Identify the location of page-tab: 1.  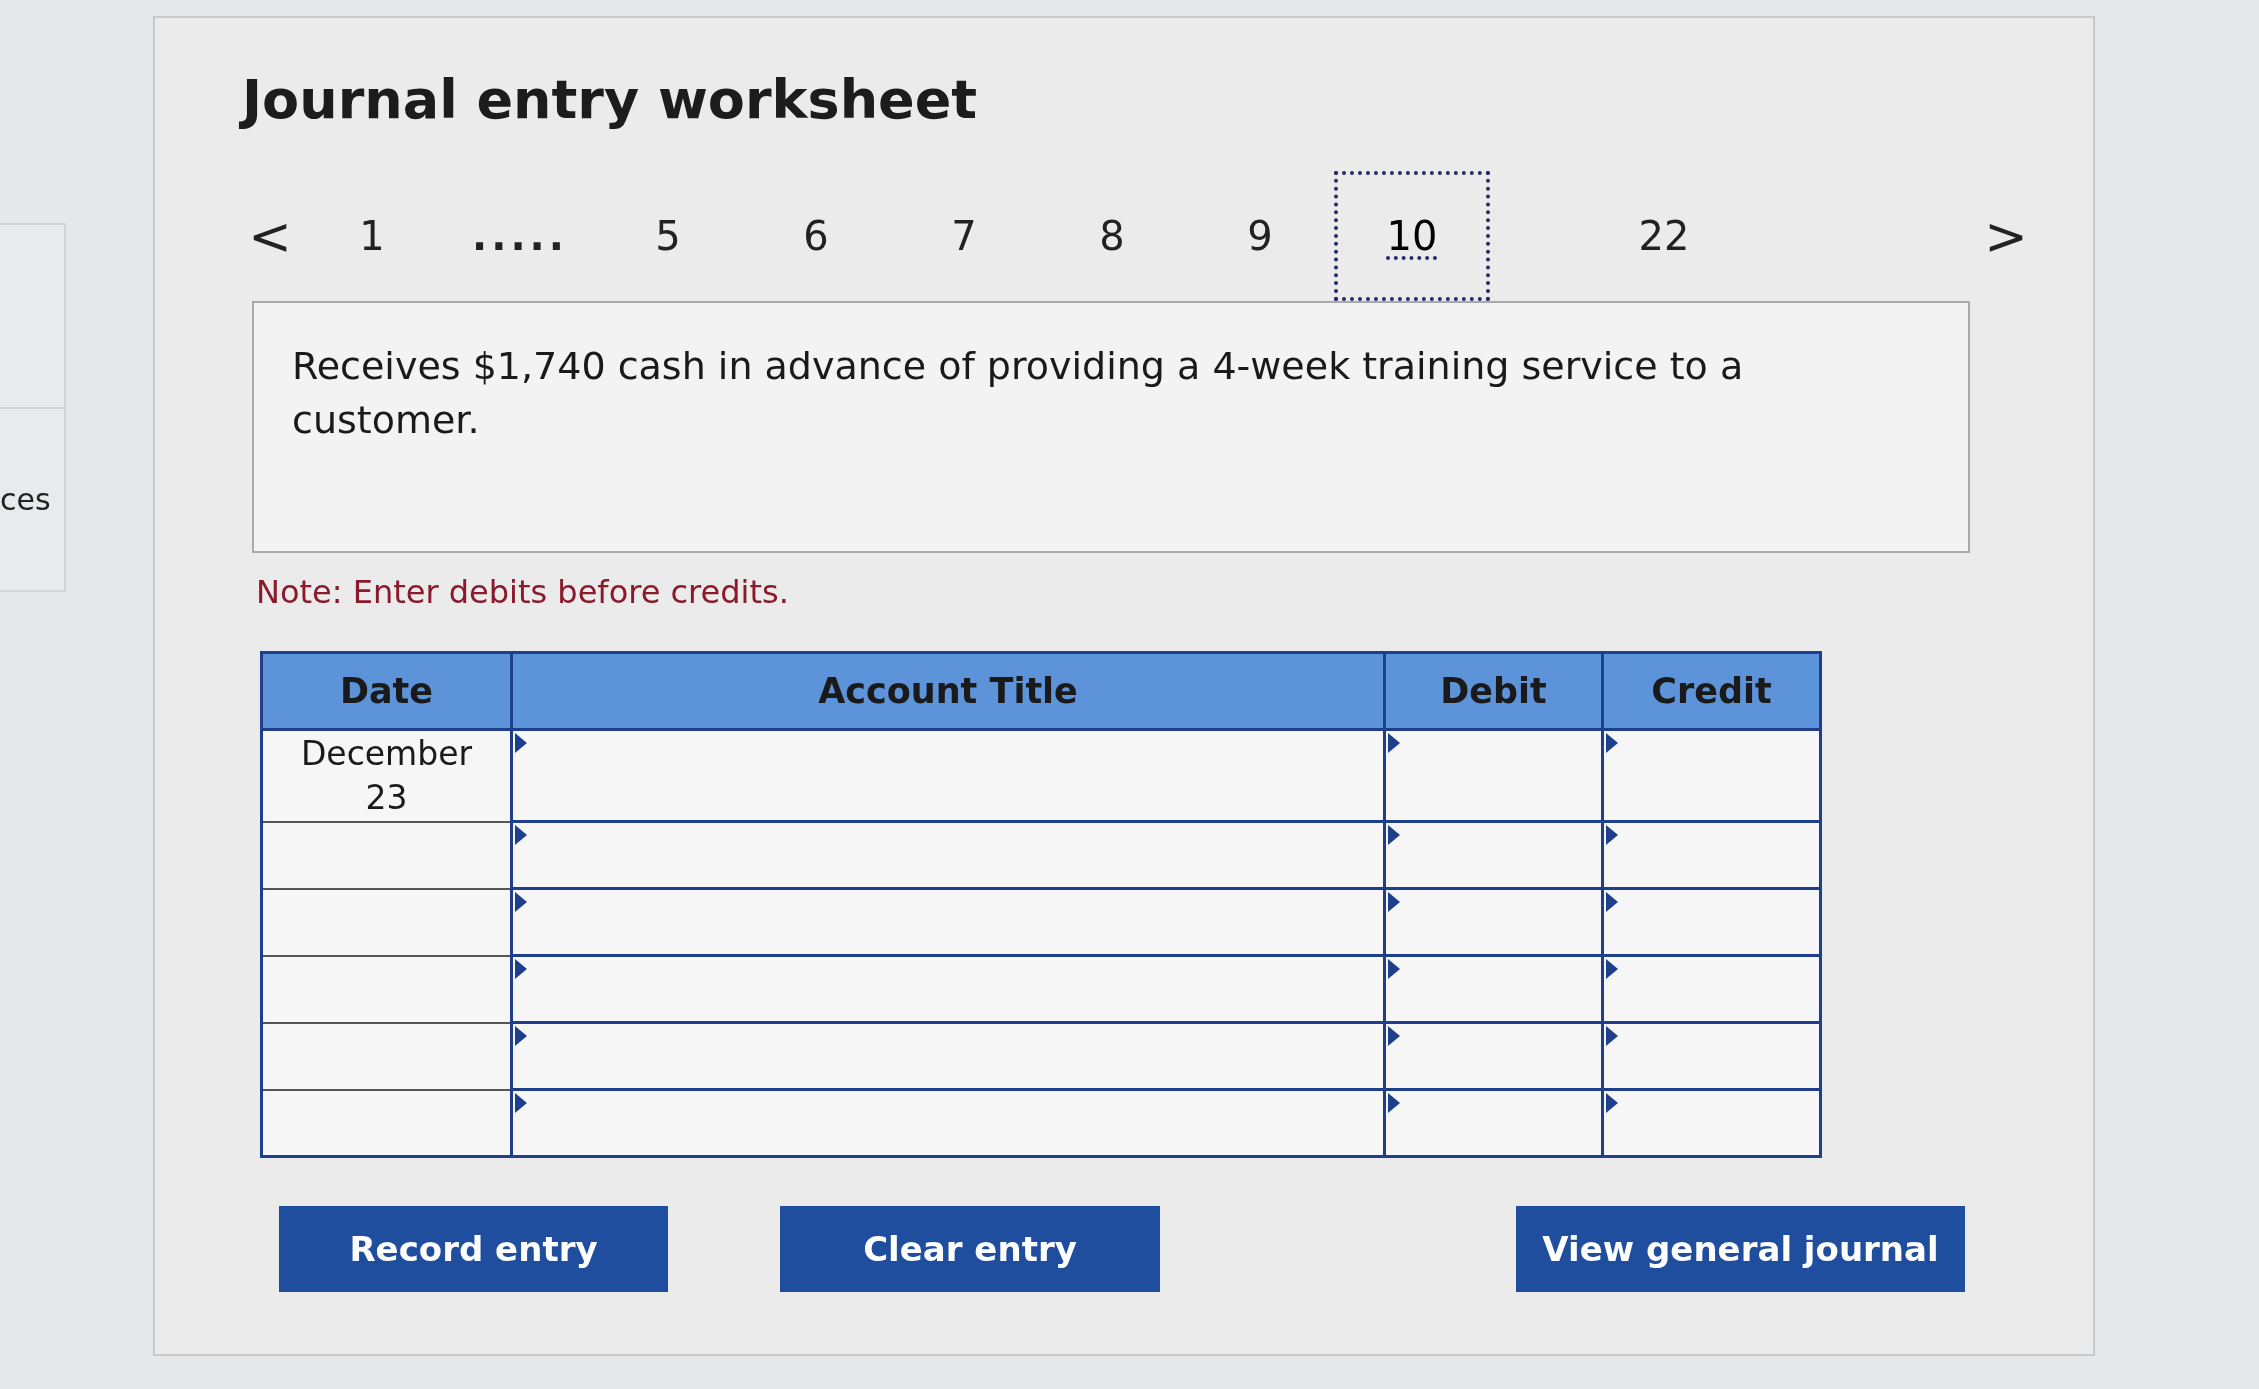
(372, 236).